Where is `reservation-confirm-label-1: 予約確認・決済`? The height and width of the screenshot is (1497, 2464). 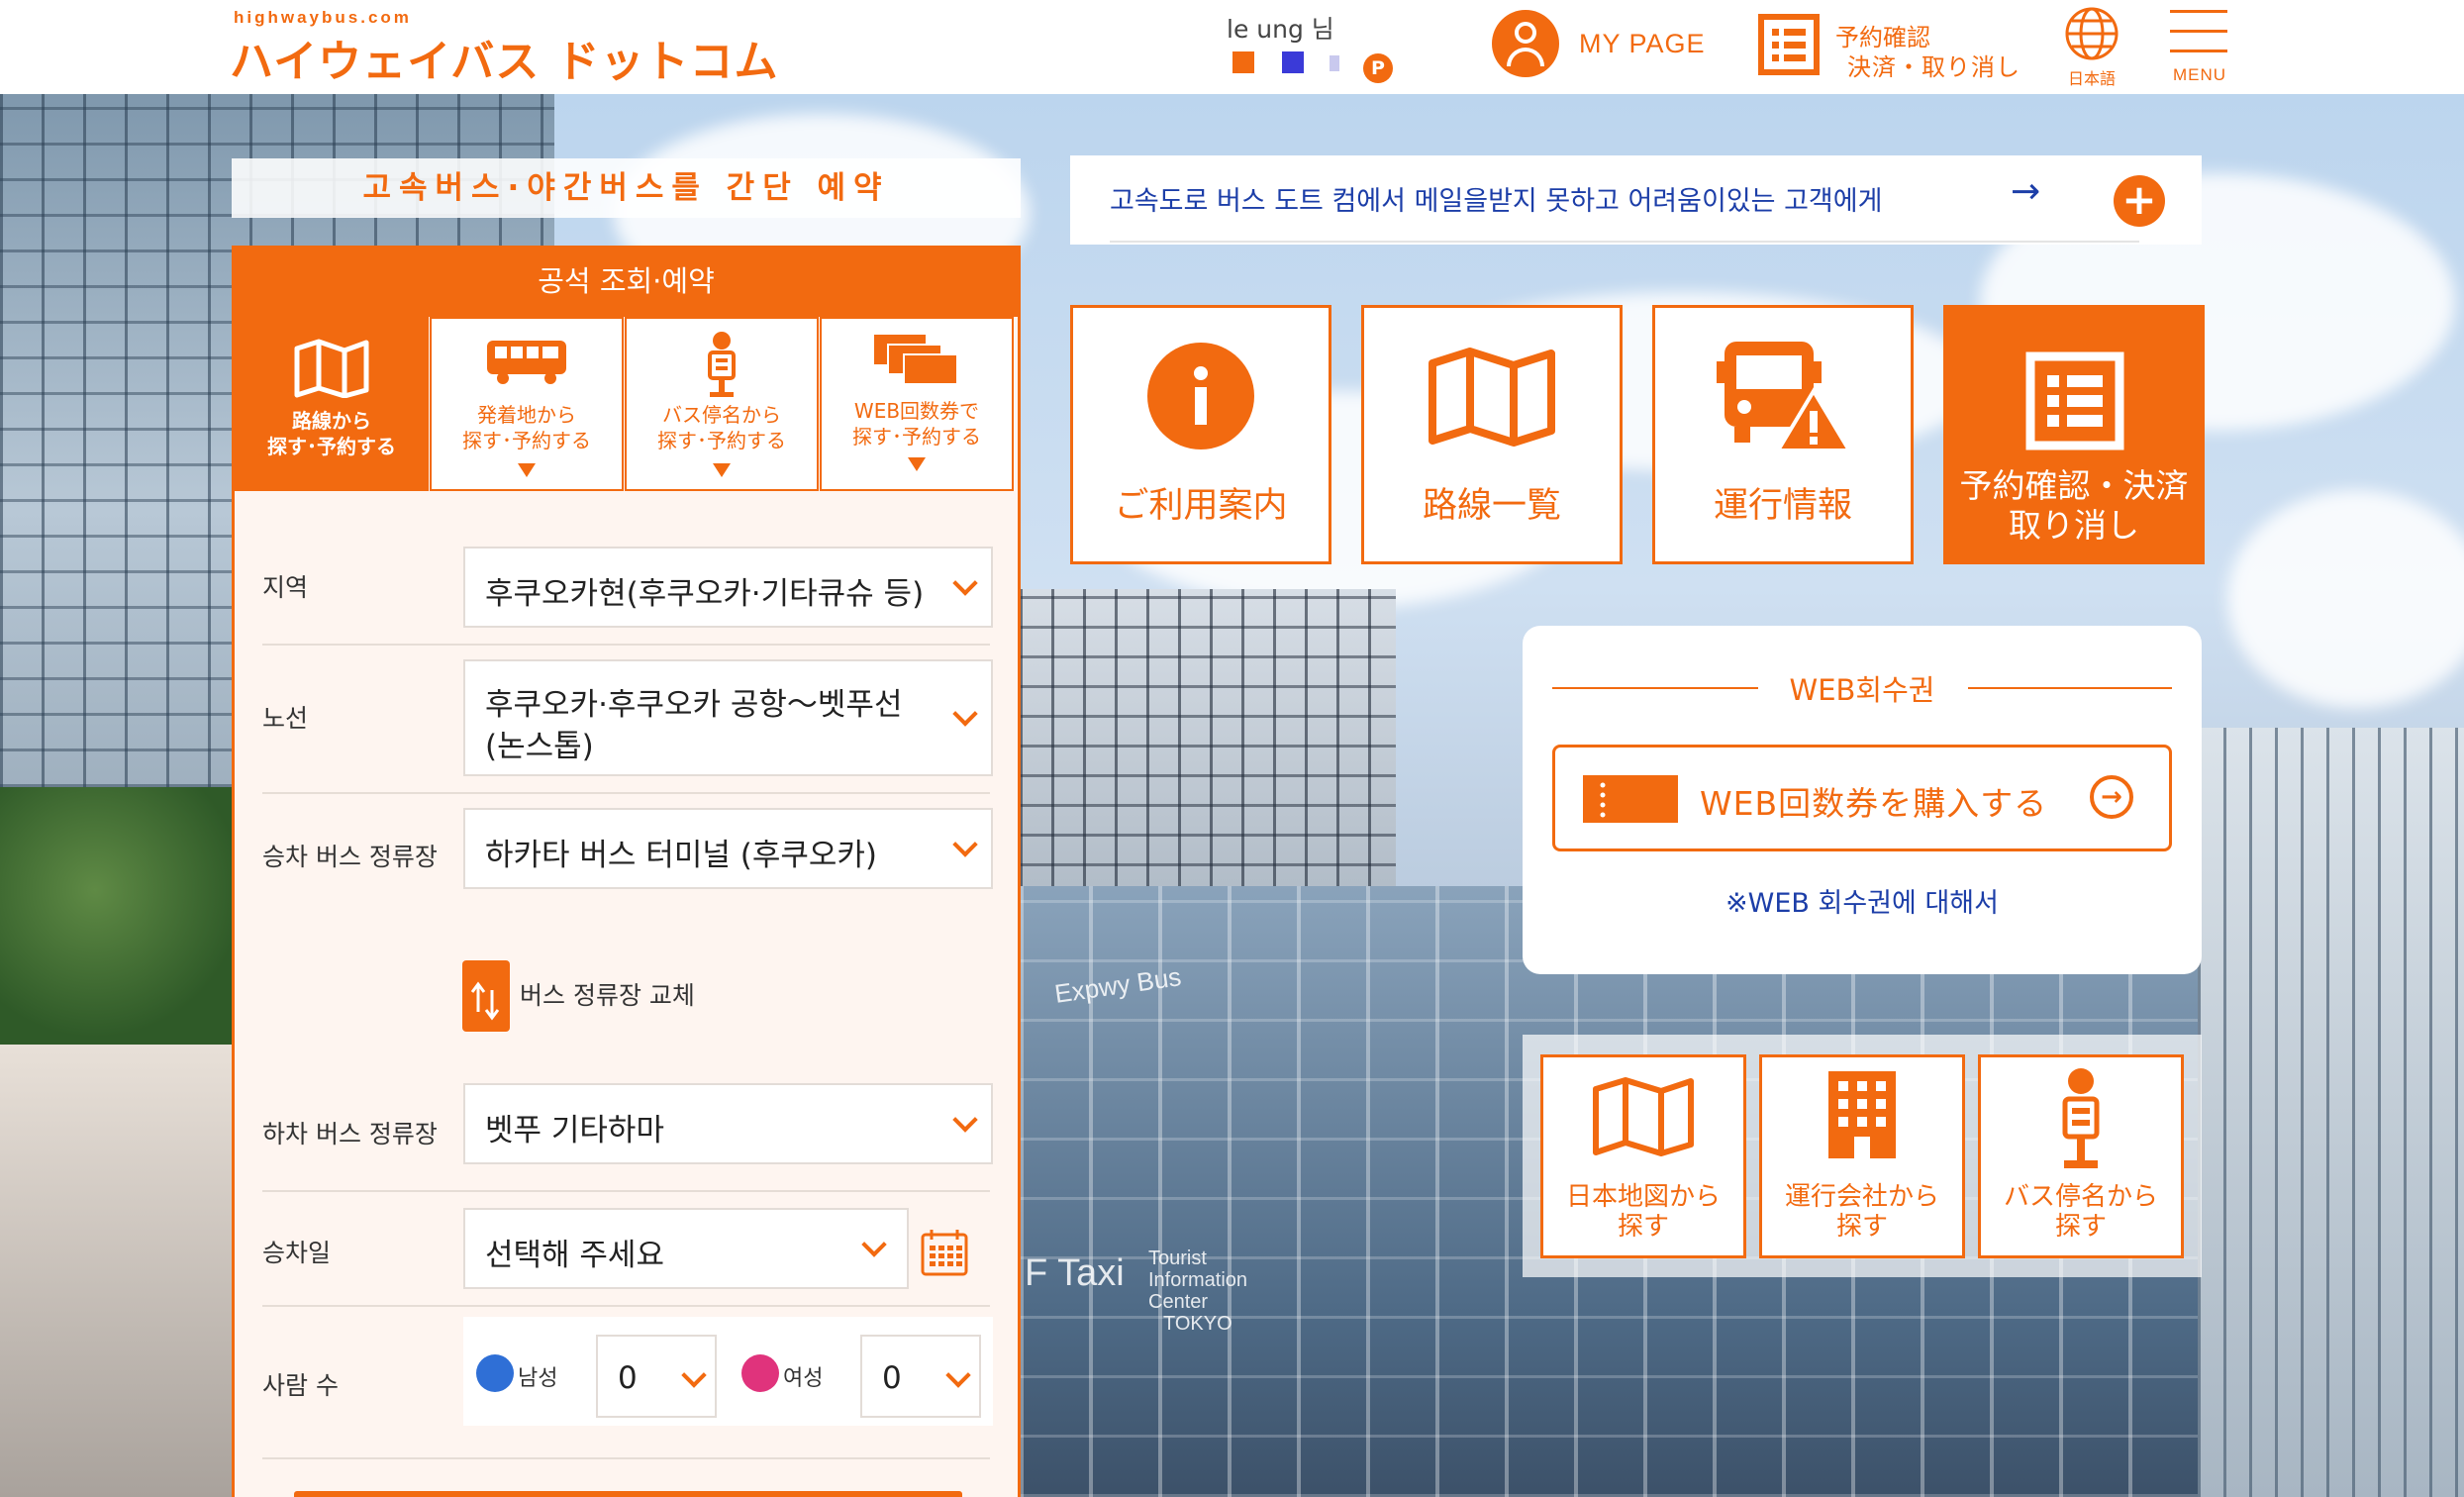
reservation-confirm-label-1: 予約確認・決済 is located at coordinates (2074, 485).